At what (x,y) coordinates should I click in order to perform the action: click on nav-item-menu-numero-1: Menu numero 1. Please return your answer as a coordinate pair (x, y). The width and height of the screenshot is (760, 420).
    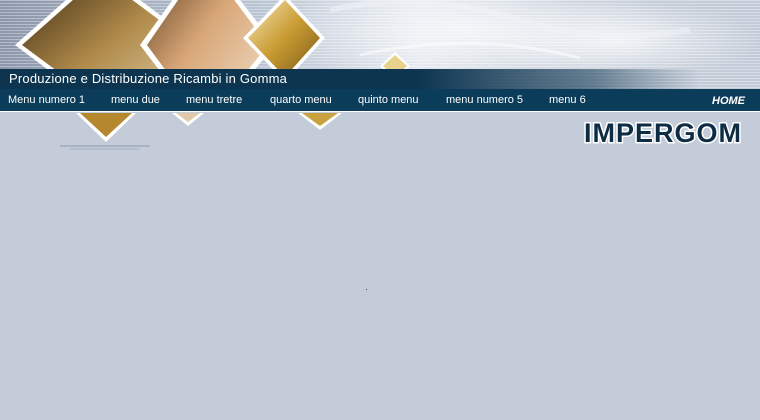
    Looking at the image, I should click on (46, 100).